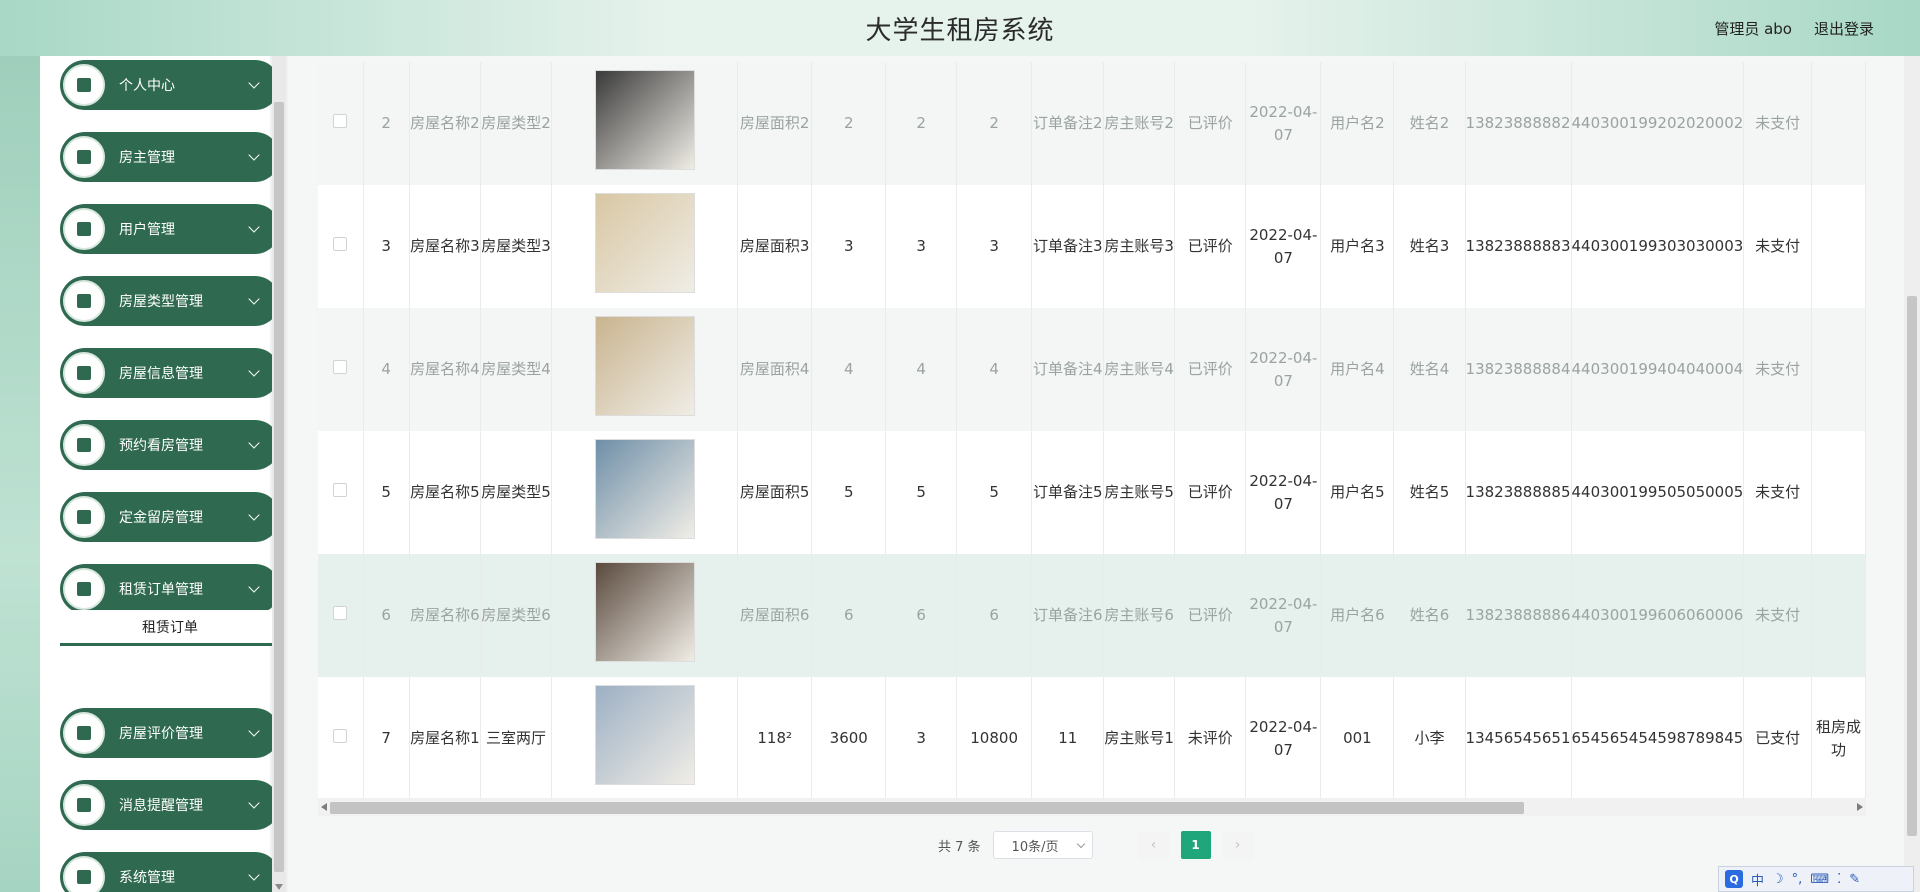 Image resolution: width=1920 pixels, height=892 pixels. I want to click on cell-idcard: 654565454598789845, so click(1658, 737).